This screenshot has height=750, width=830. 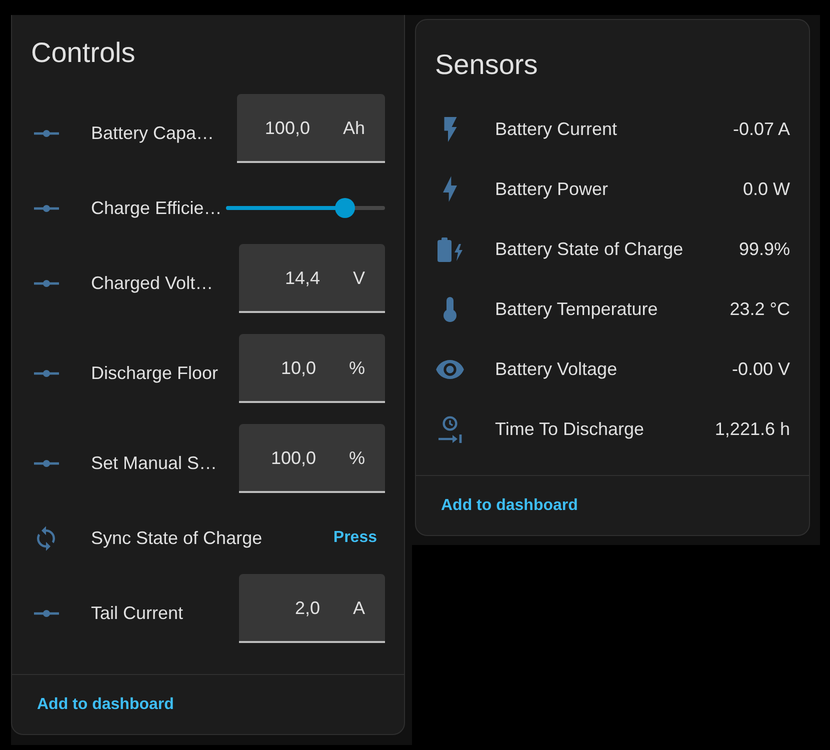 I want to click on slider-thumb, so click(x=345, y=208).